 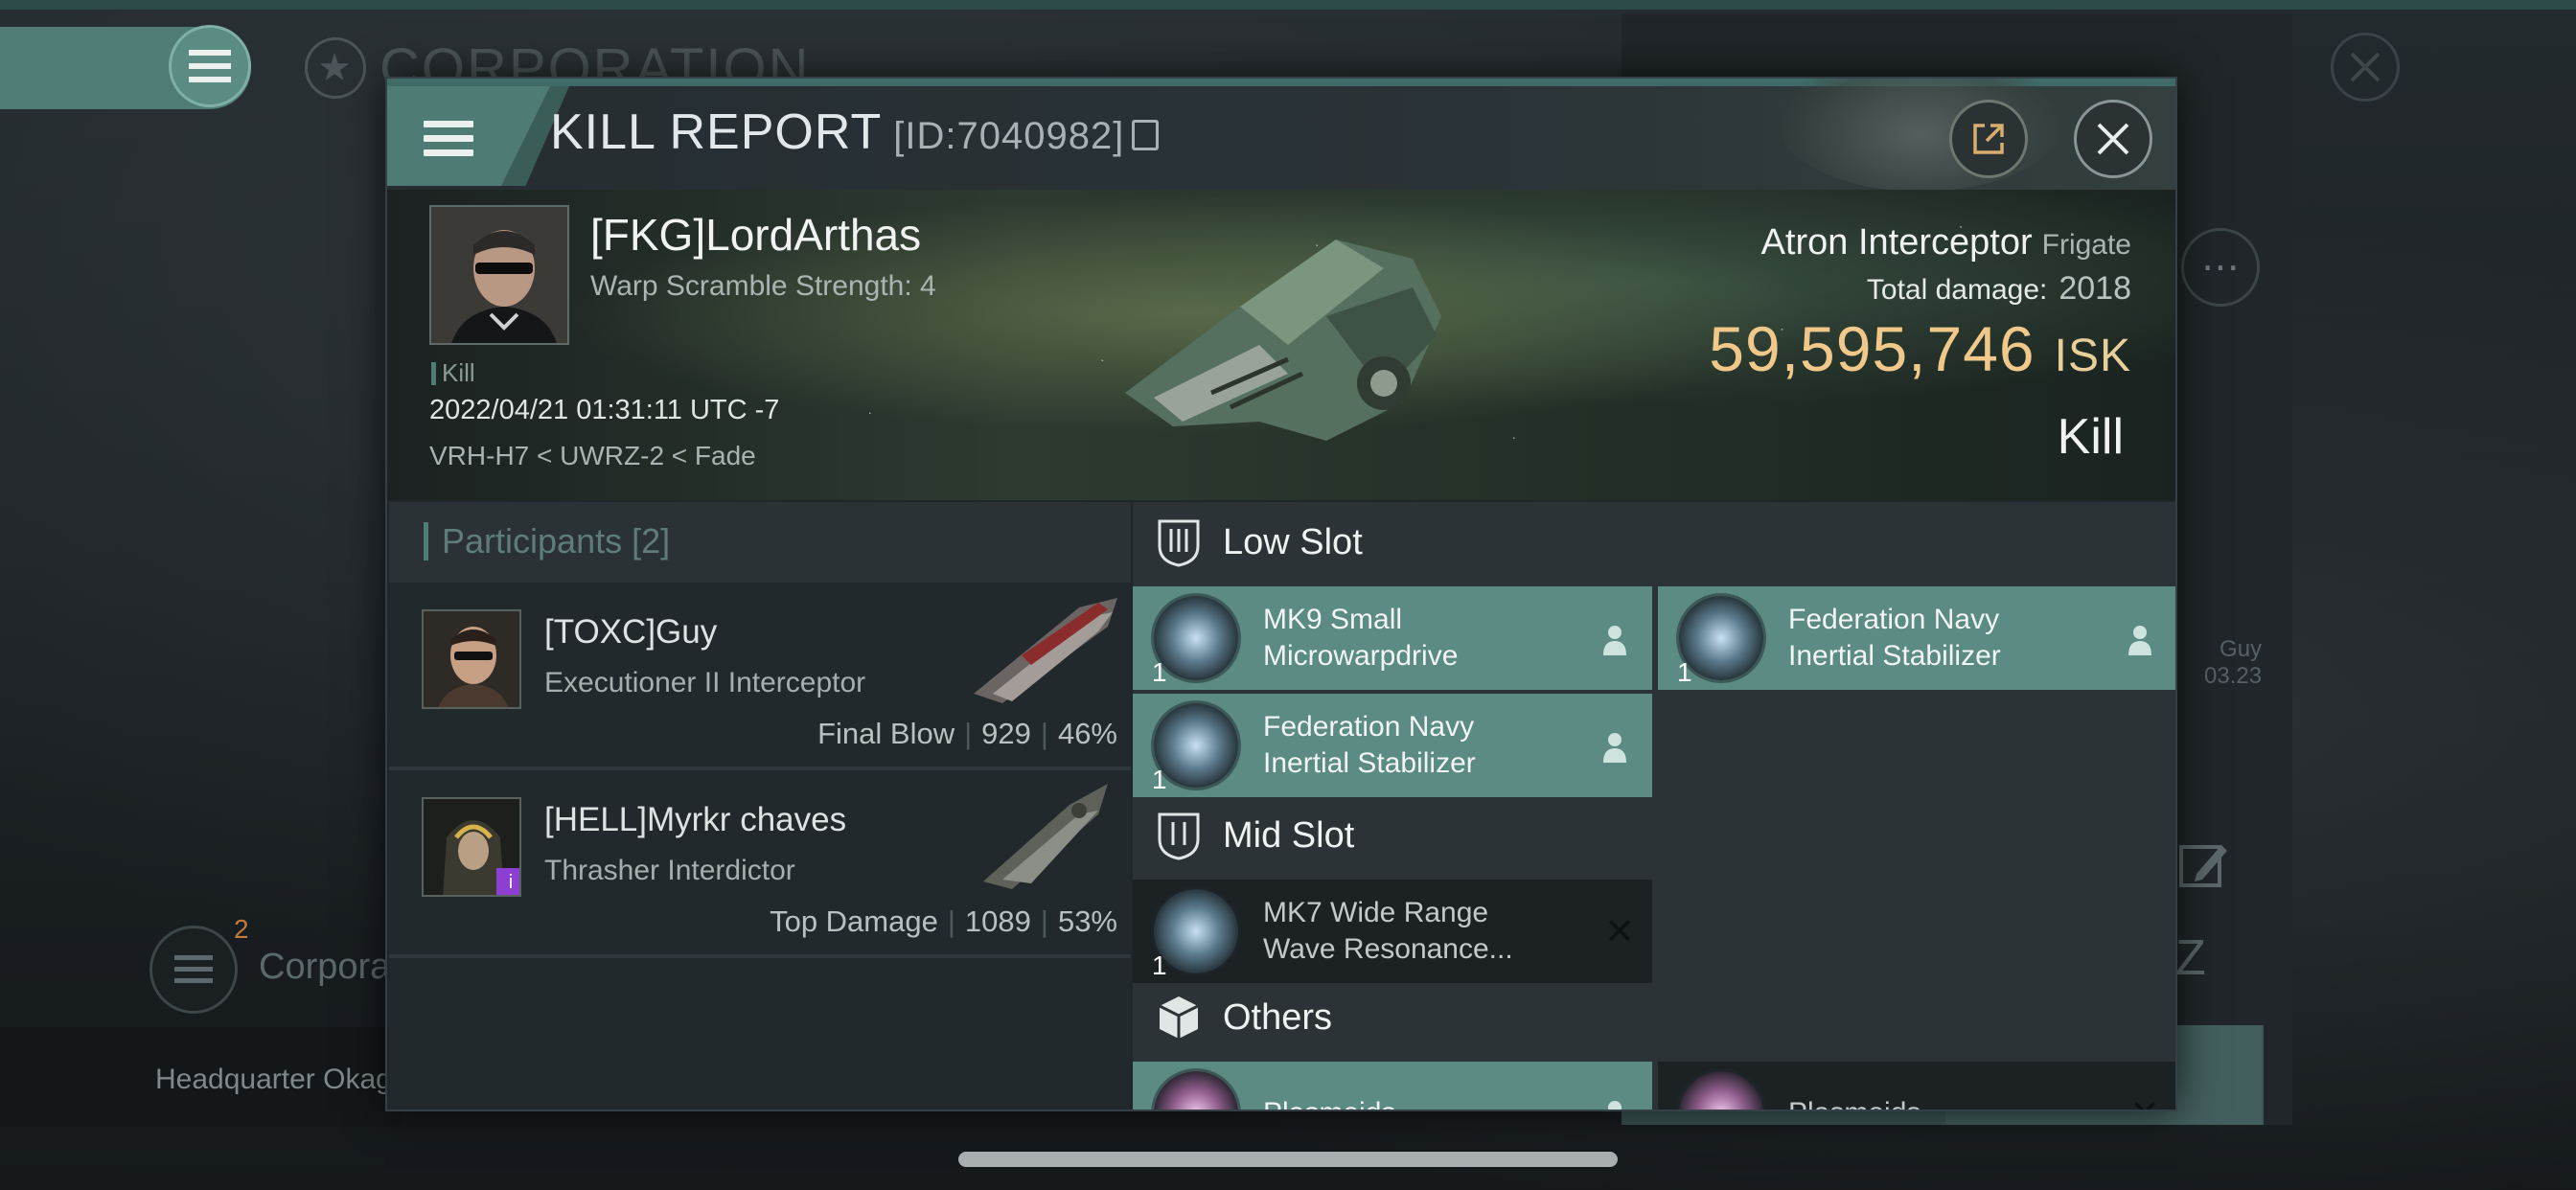 I want to click on module-name-line1: MK7 Wide Range, so click(x=1376, y=913).